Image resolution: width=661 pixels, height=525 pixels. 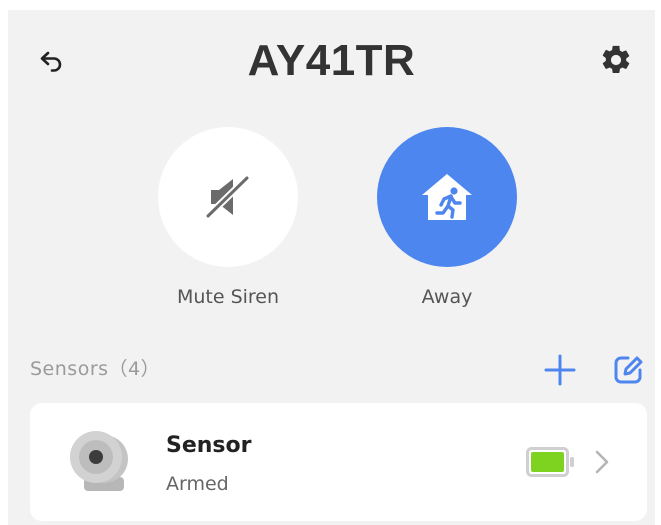 What do you see at coordinates (95, 369) in the screenshot?
I see `sensors-heading: Sensors（4）` at bounding box center [95, 369].